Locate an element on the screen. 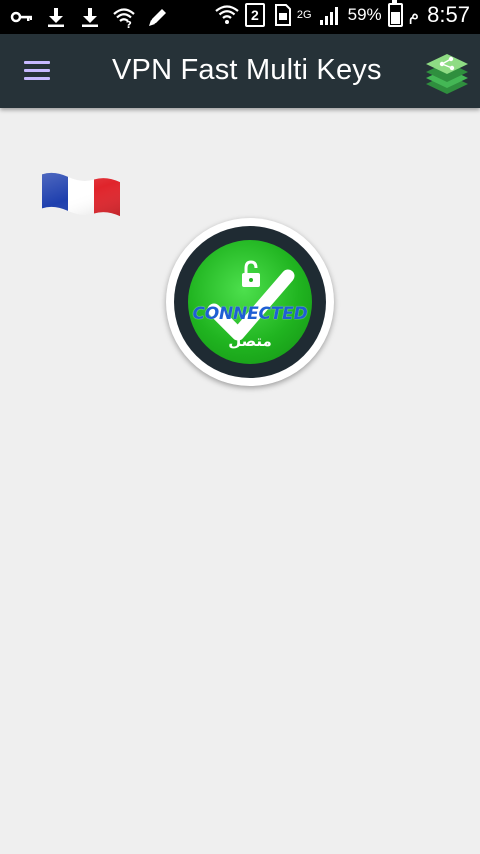 This screenshot has height=854, width=480. carrier-glyph: م is located at coordinates (414, 14).